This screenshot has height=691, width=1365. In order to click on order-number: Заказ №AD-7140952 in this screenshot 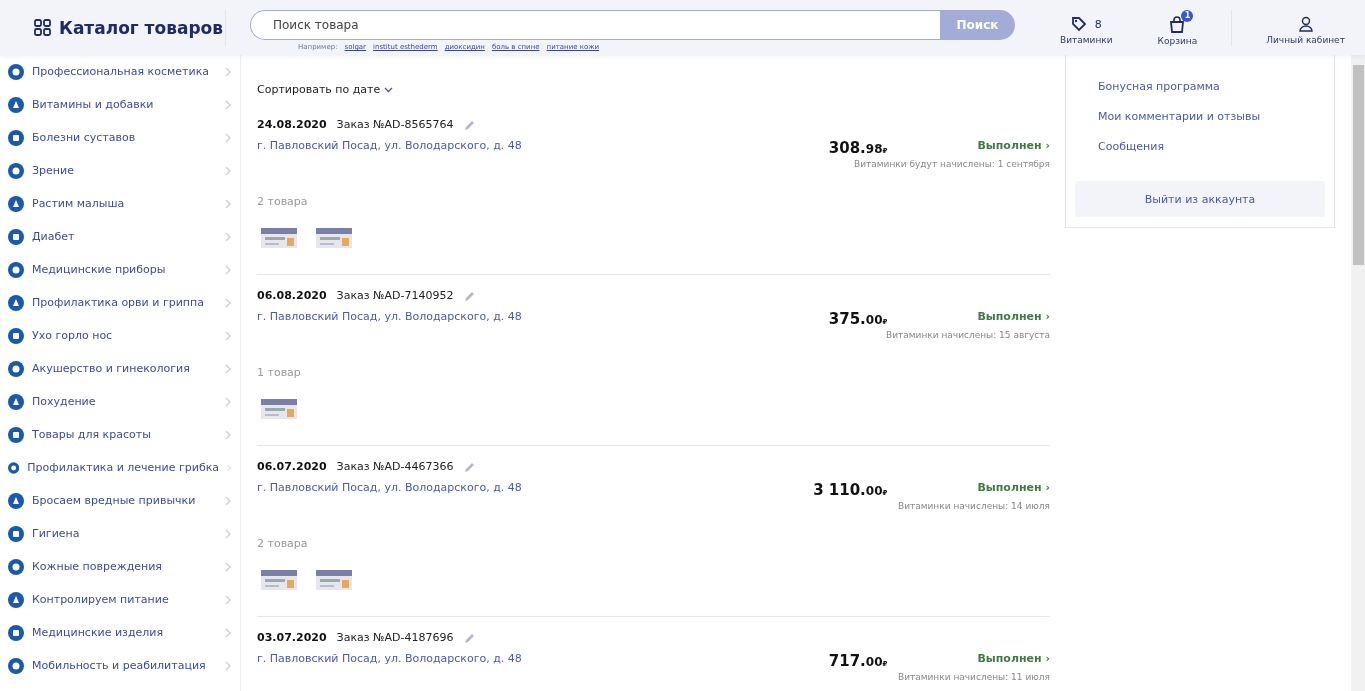, I will do `click(395, 295)`.